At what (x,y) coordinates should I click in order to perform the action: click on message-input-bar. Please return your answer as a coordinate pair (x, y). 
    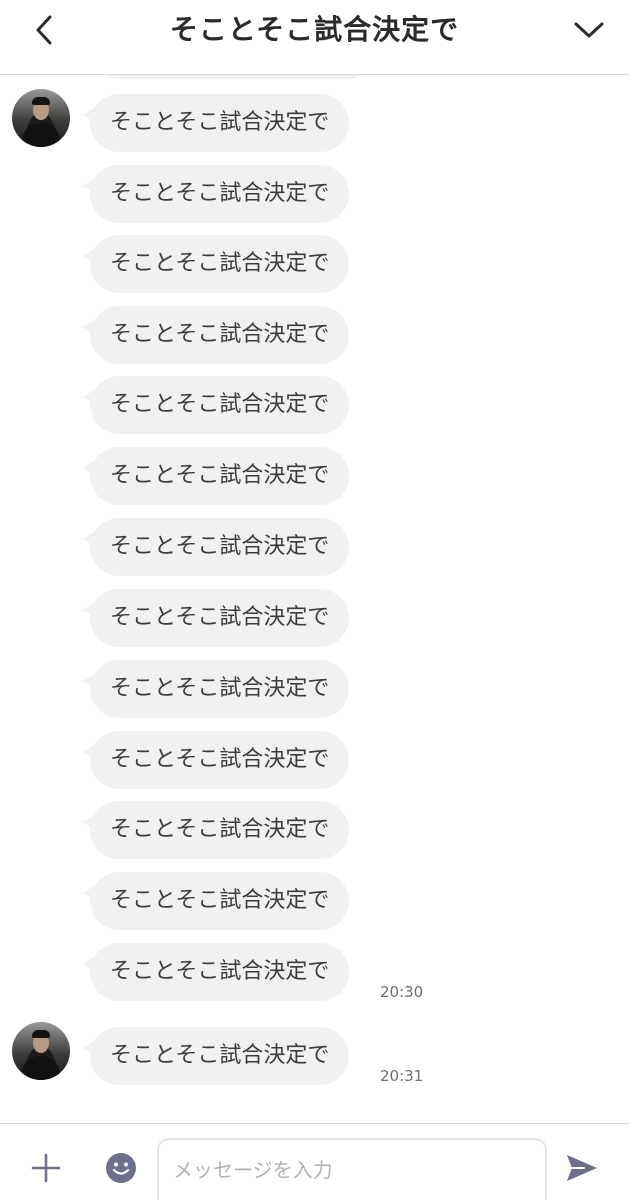
    Looking at the image, I should click on (314, 1161).